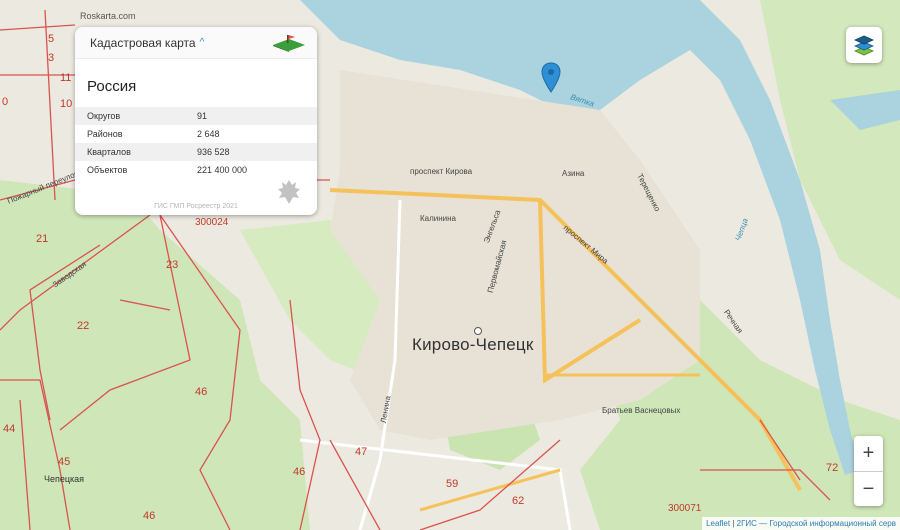 The width and height of the screenshot is (900, 530). What do you see at coordinates (718, 523) in the screenshot?
I see `leaflet-link: Leaflet` at bounding box center [718, 523].